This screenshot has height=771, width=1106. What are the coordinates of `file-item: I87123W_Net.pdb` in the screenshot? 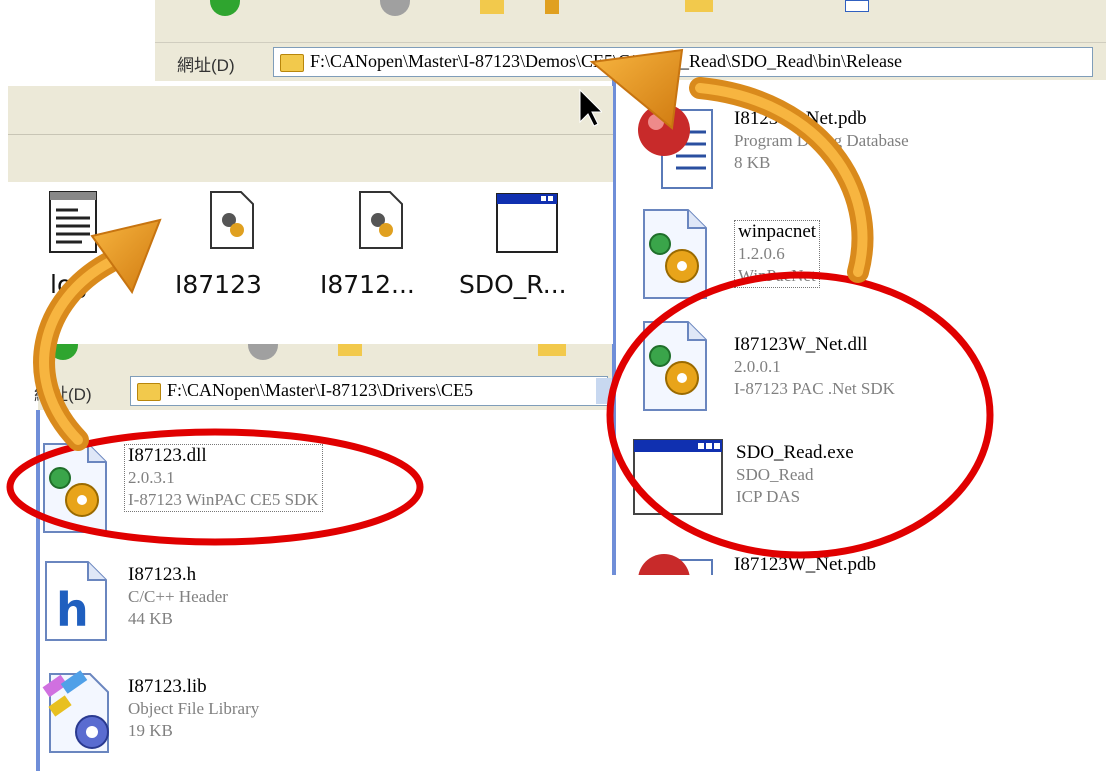 It's located at (846, 562).